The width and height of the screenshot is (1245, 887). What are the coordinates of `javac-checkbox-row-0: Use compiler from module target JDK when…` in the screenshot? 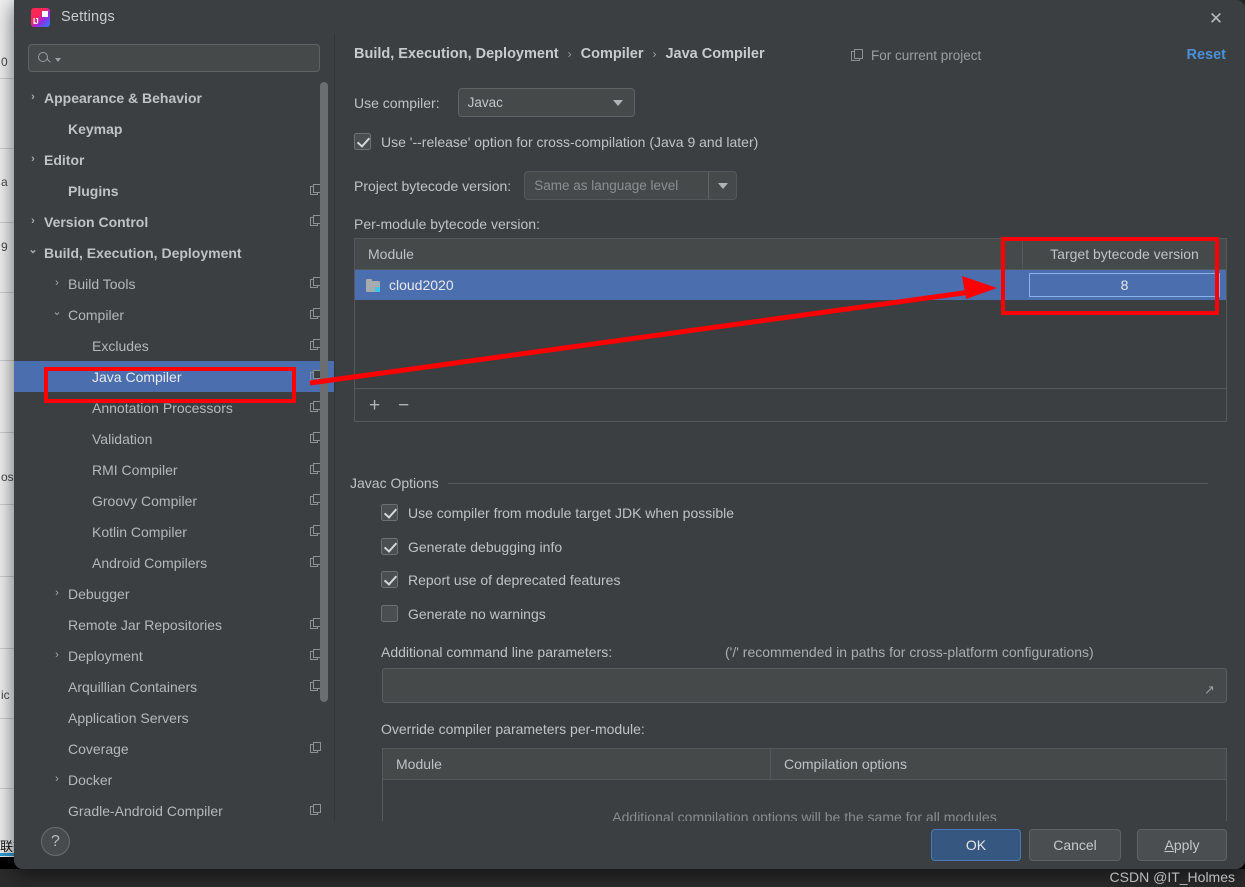 It's located at (557, 512).